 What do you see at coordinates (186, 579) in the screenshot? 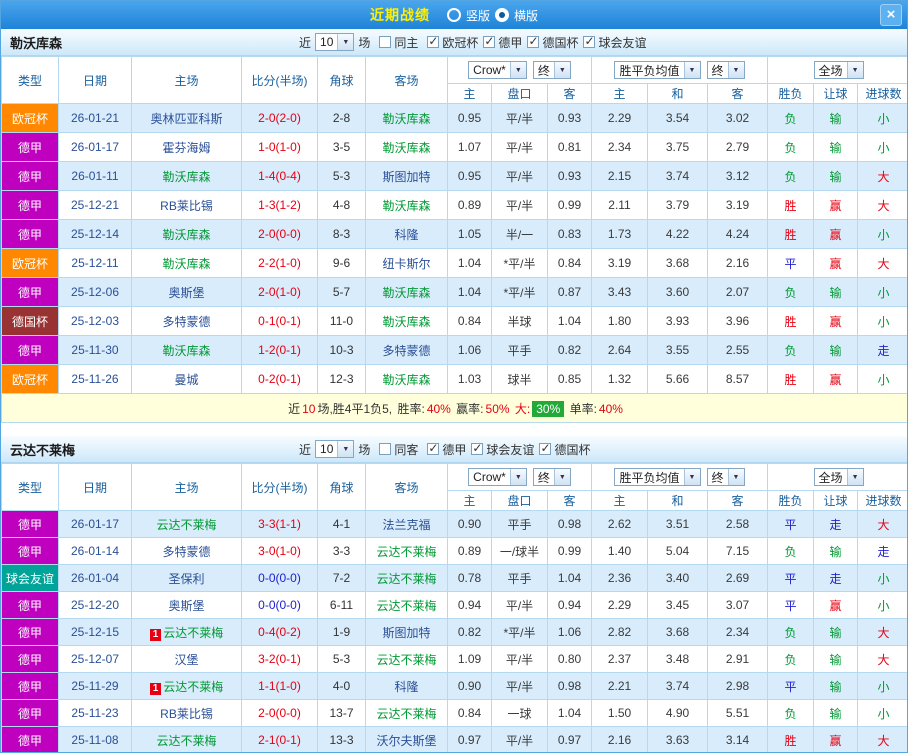
I see `team-name: 圣保利` at bounding box center [186, 579].